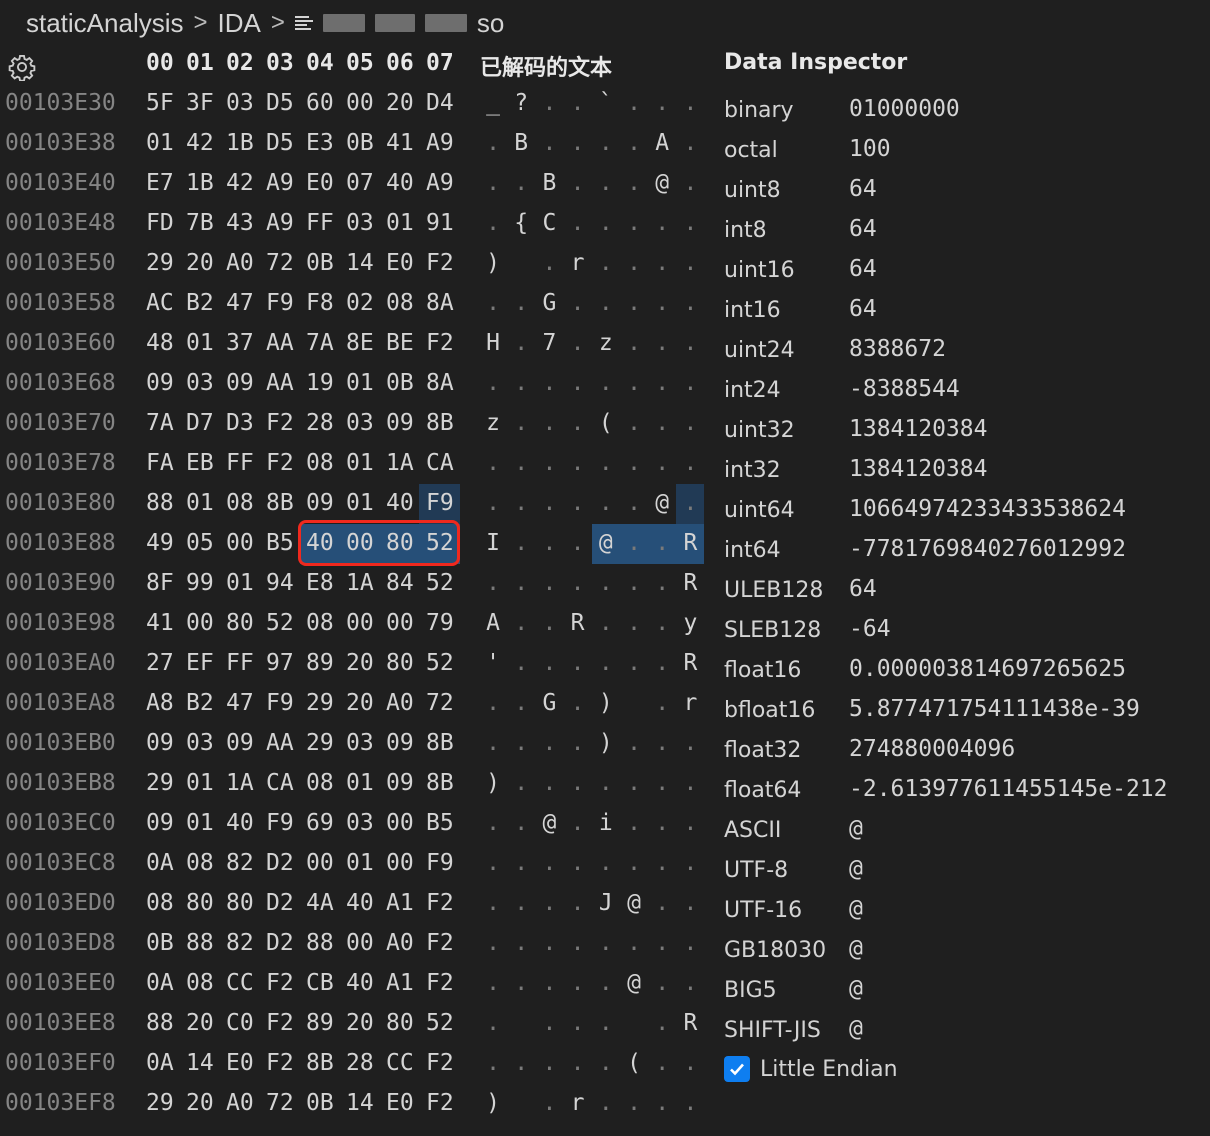 The height and width of the screenshot is (1136, 1210). What do you see at coordinates (360, 343) in the screenshot?
I see `hex-byte: 8E` at bounding box center [360, 343].